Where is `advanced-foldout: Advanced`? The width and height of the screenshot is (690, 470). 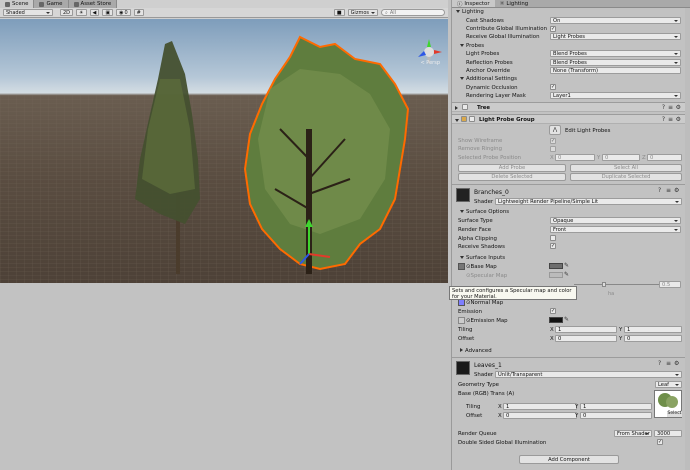
advanced-foldout: Advanced is located at coordinates (476, 351).